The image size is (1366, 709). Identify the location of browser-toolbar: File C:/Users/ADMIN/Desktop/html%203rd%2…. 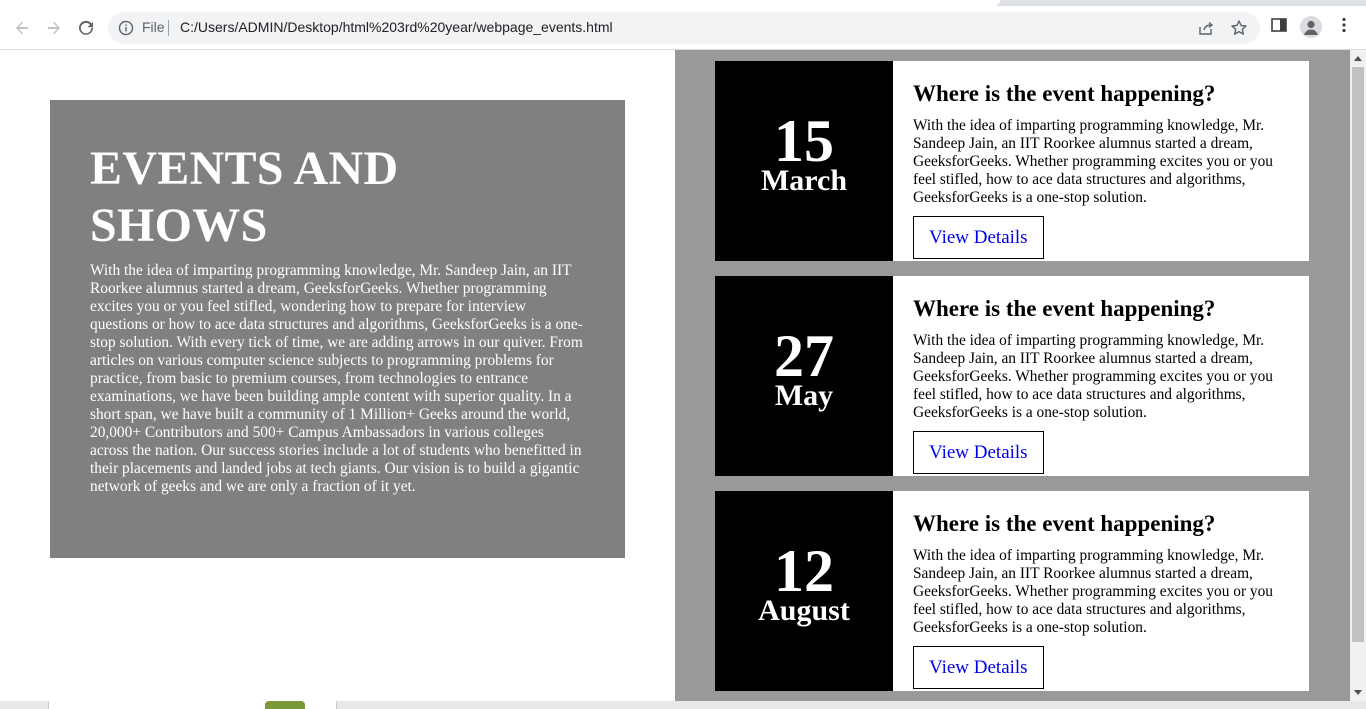
(683, 25).